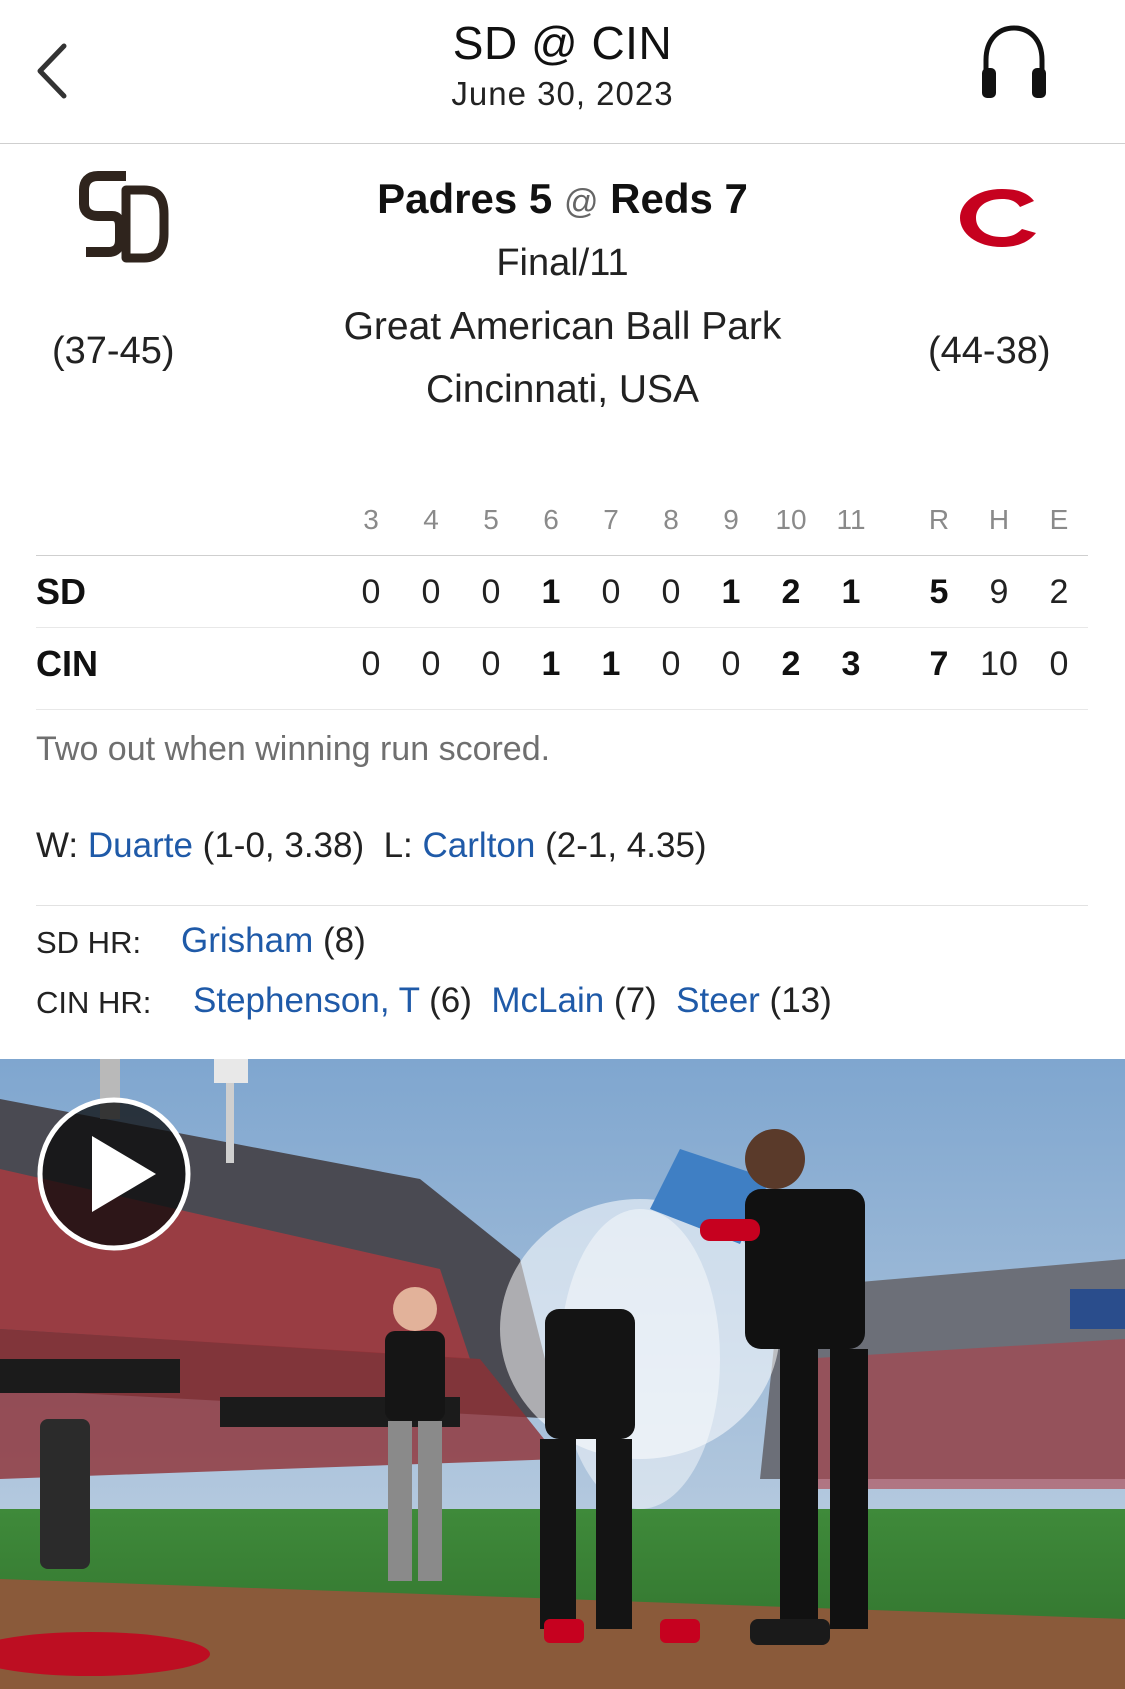 This screenshot has width=1125, height=1689. What do you see at coordinates (851, 519) in the screenshot?
I see `inning-header: 11` at bounding box center [851, 519].